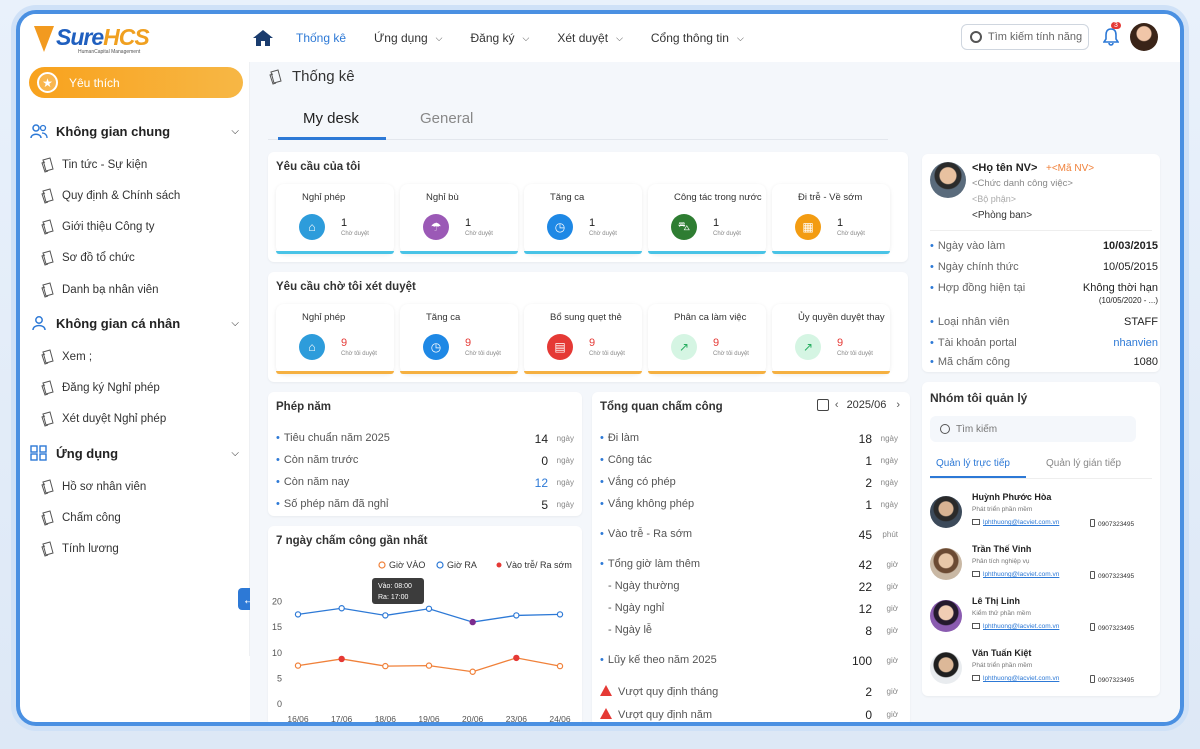 The height and width of the screenshot is (749, 1200). I want to click on approval-tile-shift: Phân ca làm việc ↗ 9 Chờ tôi duyệt, so click(707, 339).